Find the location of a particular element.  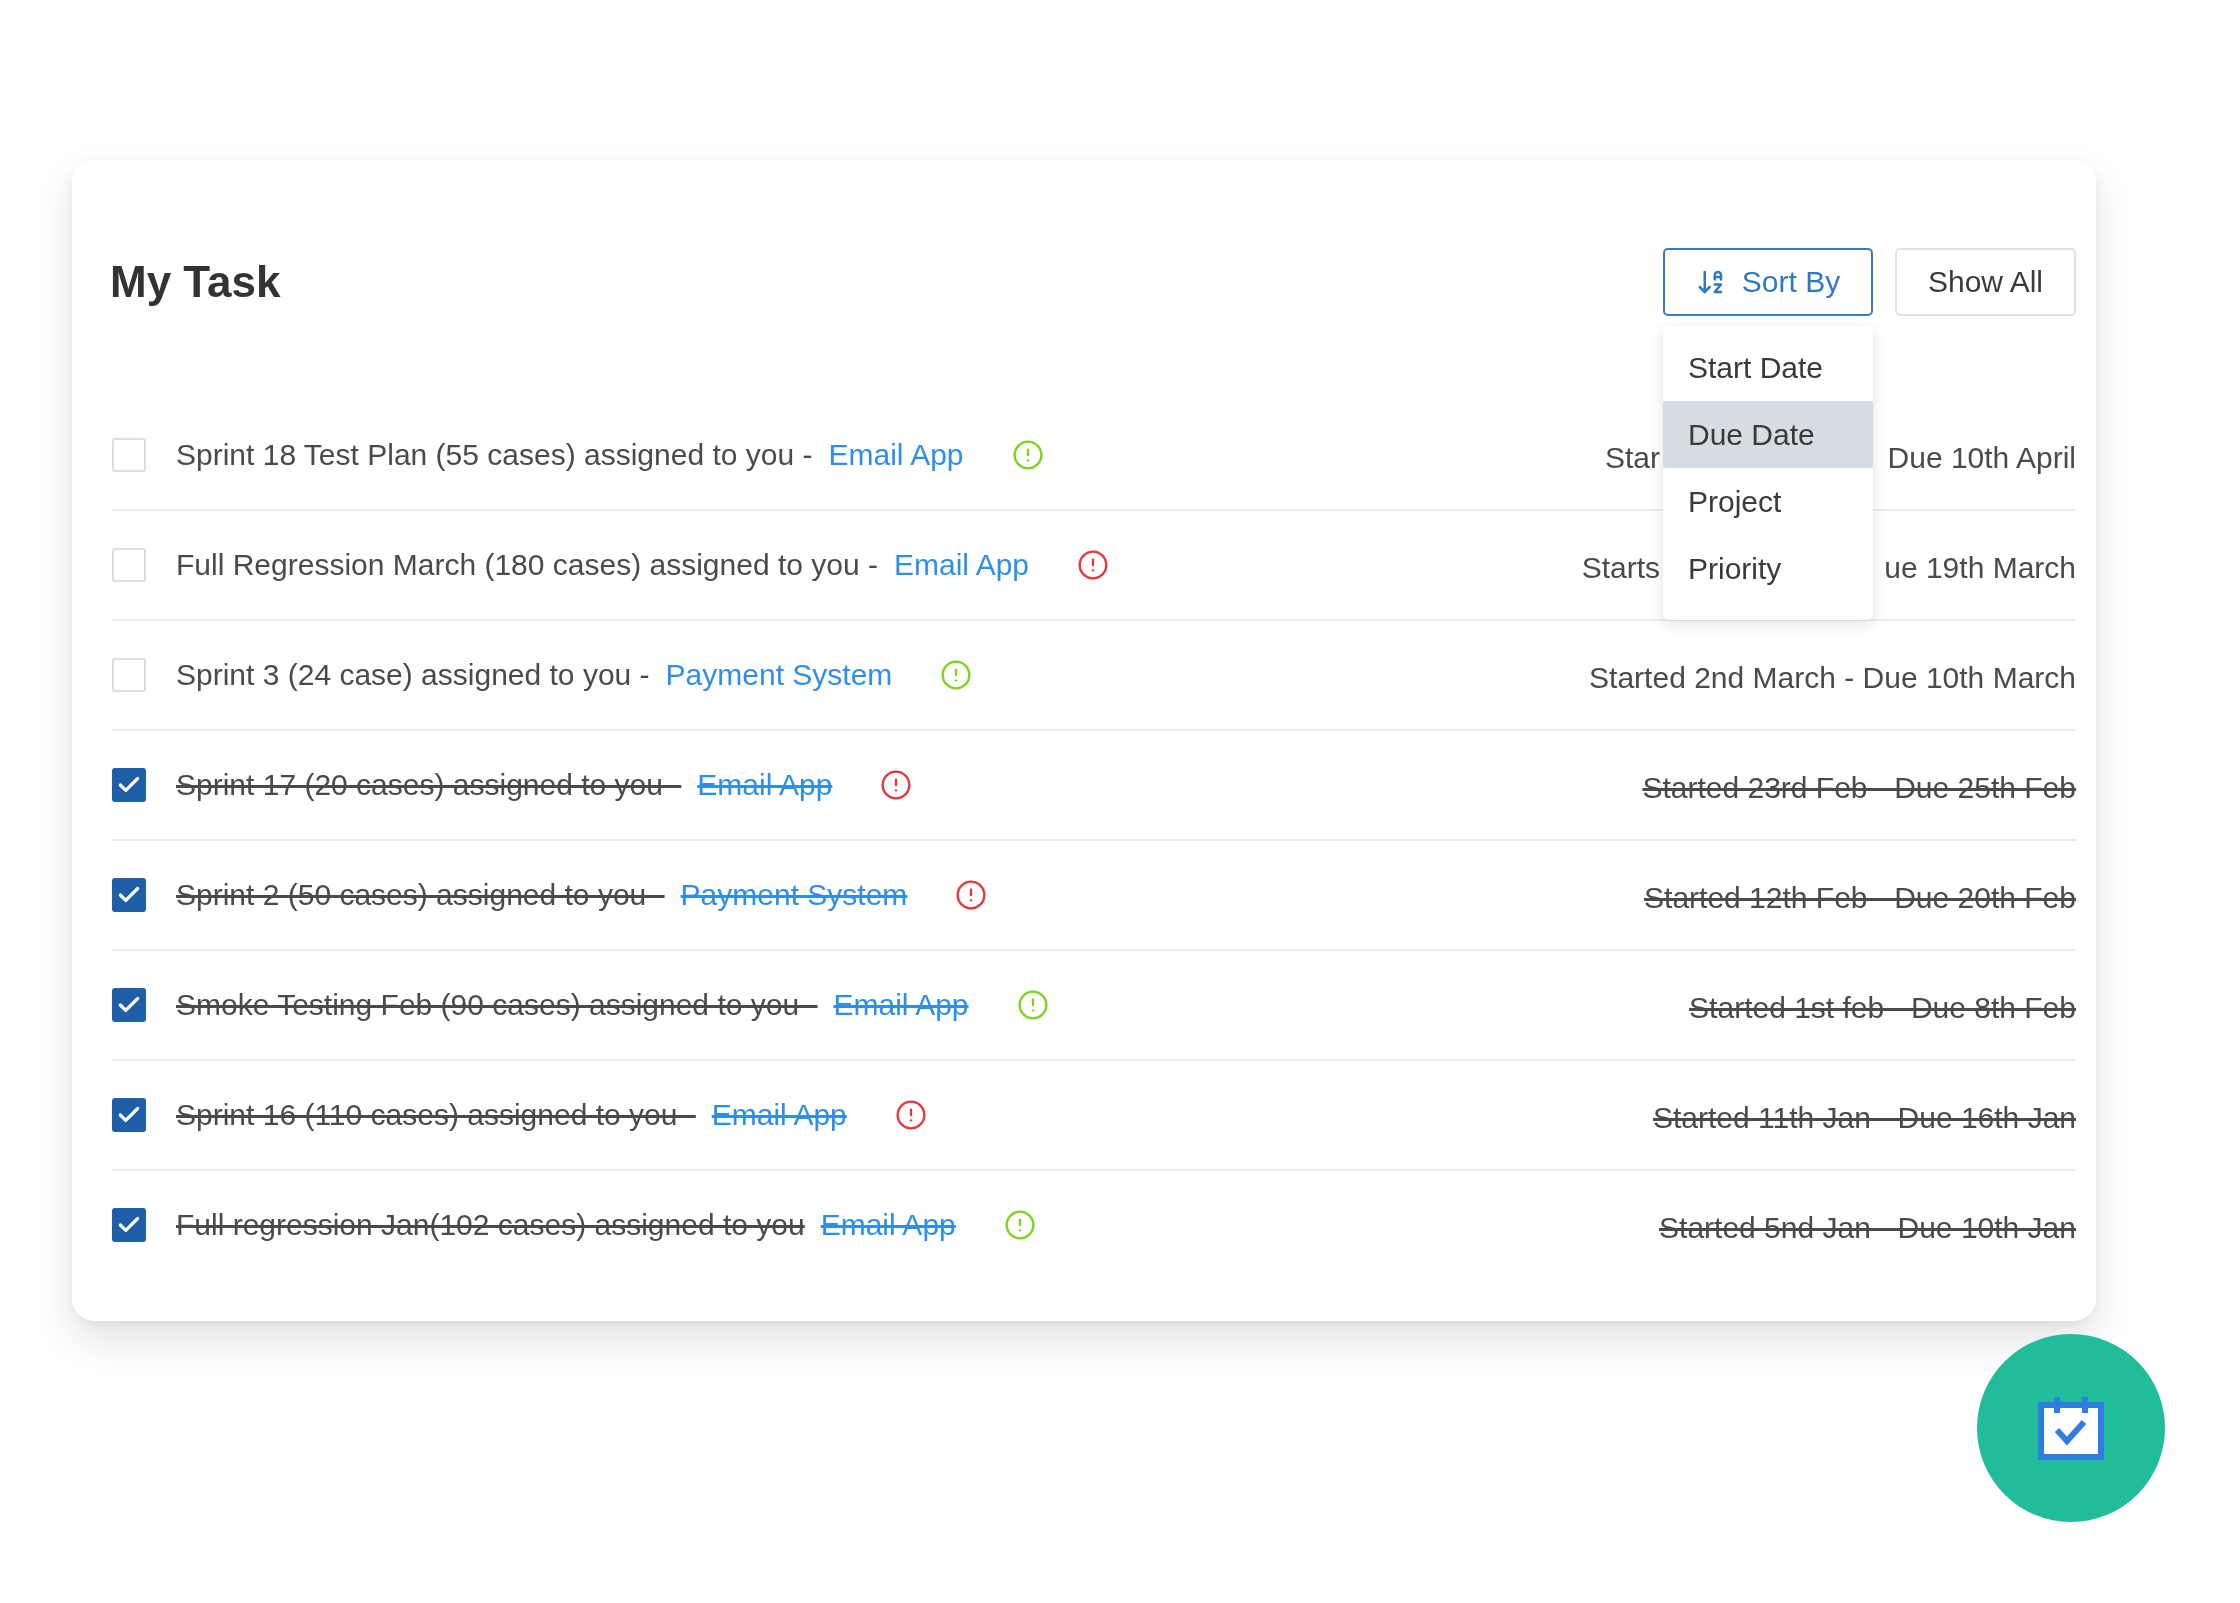

menu-item: Start Date is located at coordinates (1768, 367).